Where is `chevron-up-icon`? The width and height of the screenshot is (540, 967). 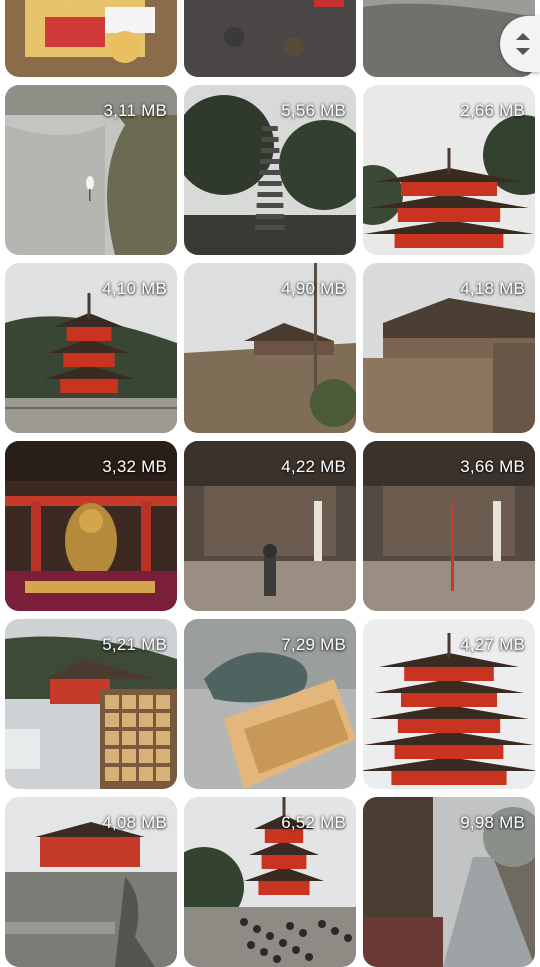
chevron-up-icon is located at coordinates (523, 36).